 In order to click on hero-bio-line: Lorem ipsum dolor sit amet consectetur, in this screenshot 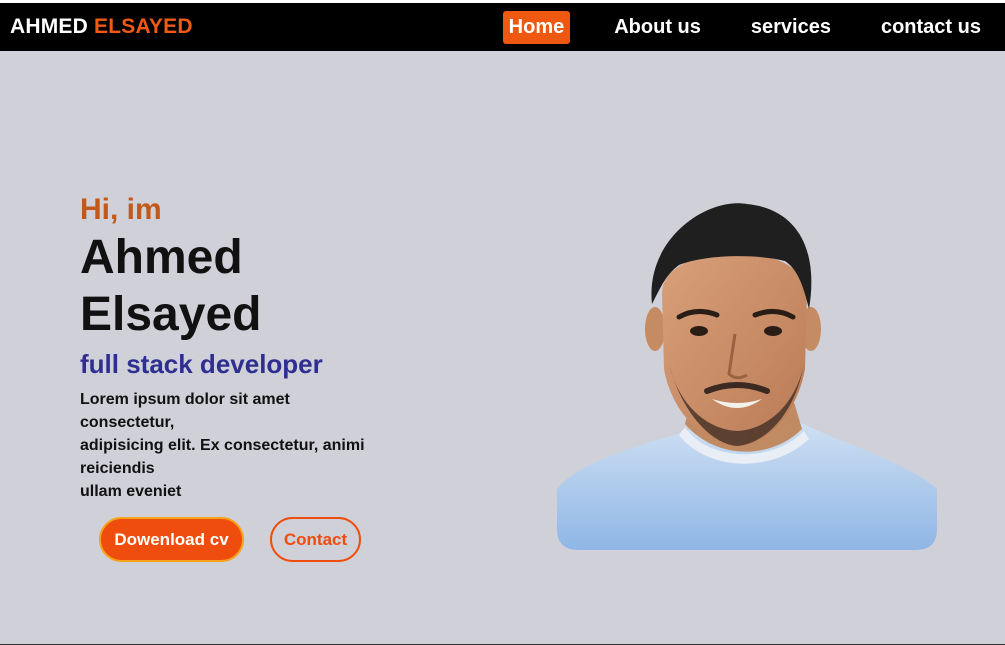, I will do `click(185, 411)`.